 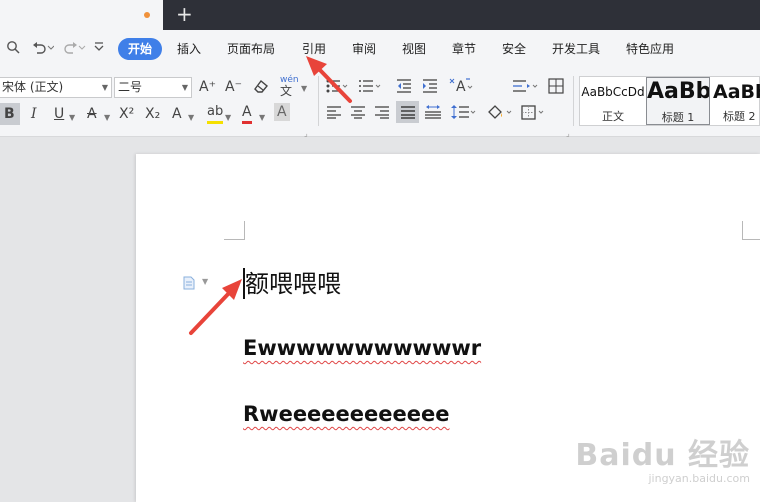 I want to click on baidu-watermark: Baidu 经验 jingyan.baidu.com, so click(x=662, y=457).